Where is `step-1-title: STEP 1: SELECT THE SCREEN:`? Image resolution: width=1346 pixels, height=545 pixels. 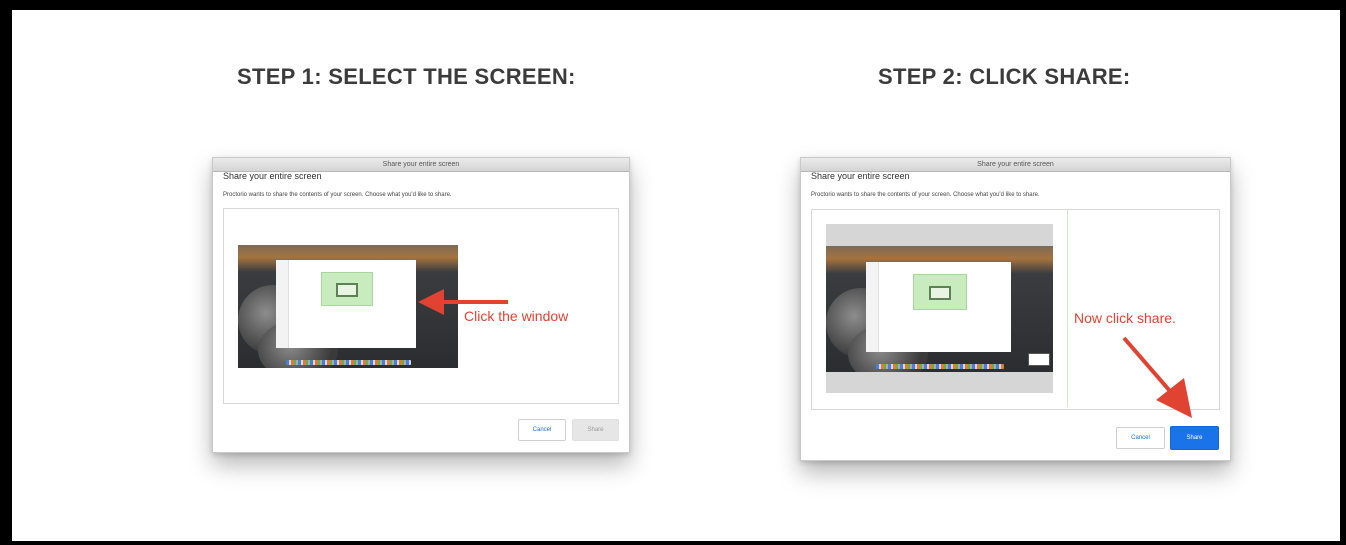 step-1-title: STEP 1: SELECT THE SCREEN: is located at coordinates (406, 76).